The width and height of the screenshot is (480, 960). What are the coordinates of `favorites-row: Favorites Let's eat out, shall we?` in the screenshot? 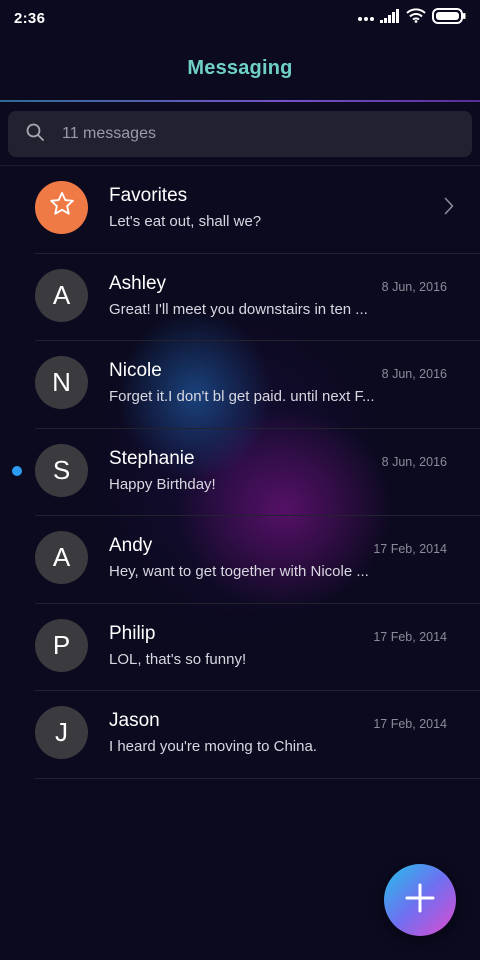 It's located at (240, 210).